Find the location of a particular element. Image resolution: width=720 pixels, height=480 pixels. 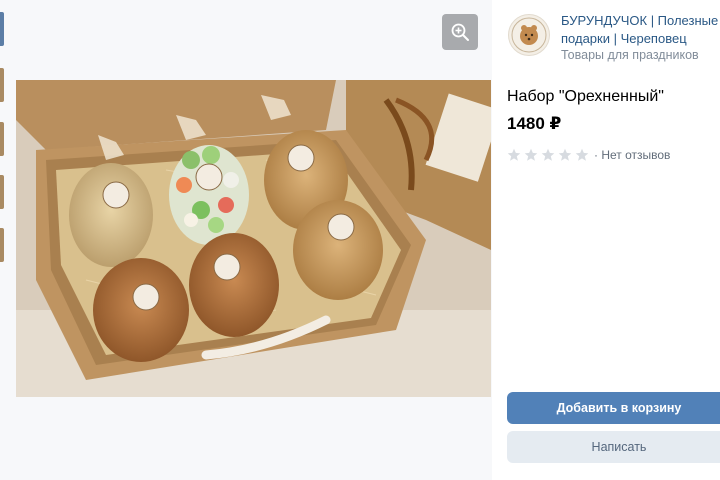

shop-category: Товары для праздников is located at coordinates (630, 55).